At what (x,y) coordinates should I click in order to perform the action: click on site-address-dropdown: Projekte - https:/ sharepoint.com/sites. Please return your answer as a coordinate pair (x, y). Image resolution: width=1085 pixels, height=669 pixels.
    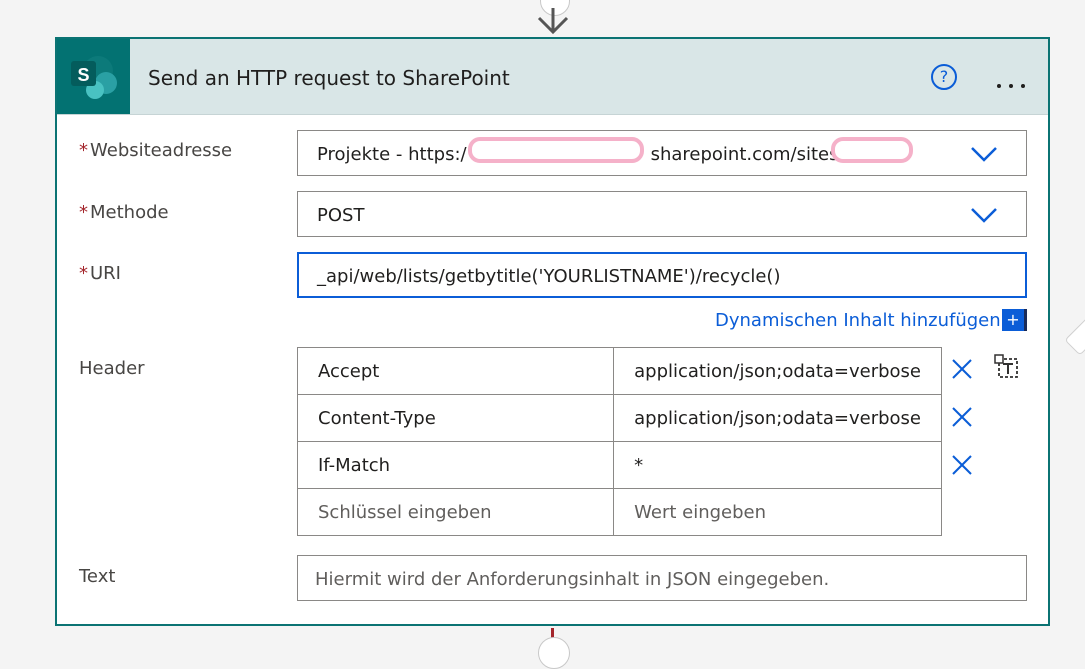
    Looking at the image, I should click on (662, 153).